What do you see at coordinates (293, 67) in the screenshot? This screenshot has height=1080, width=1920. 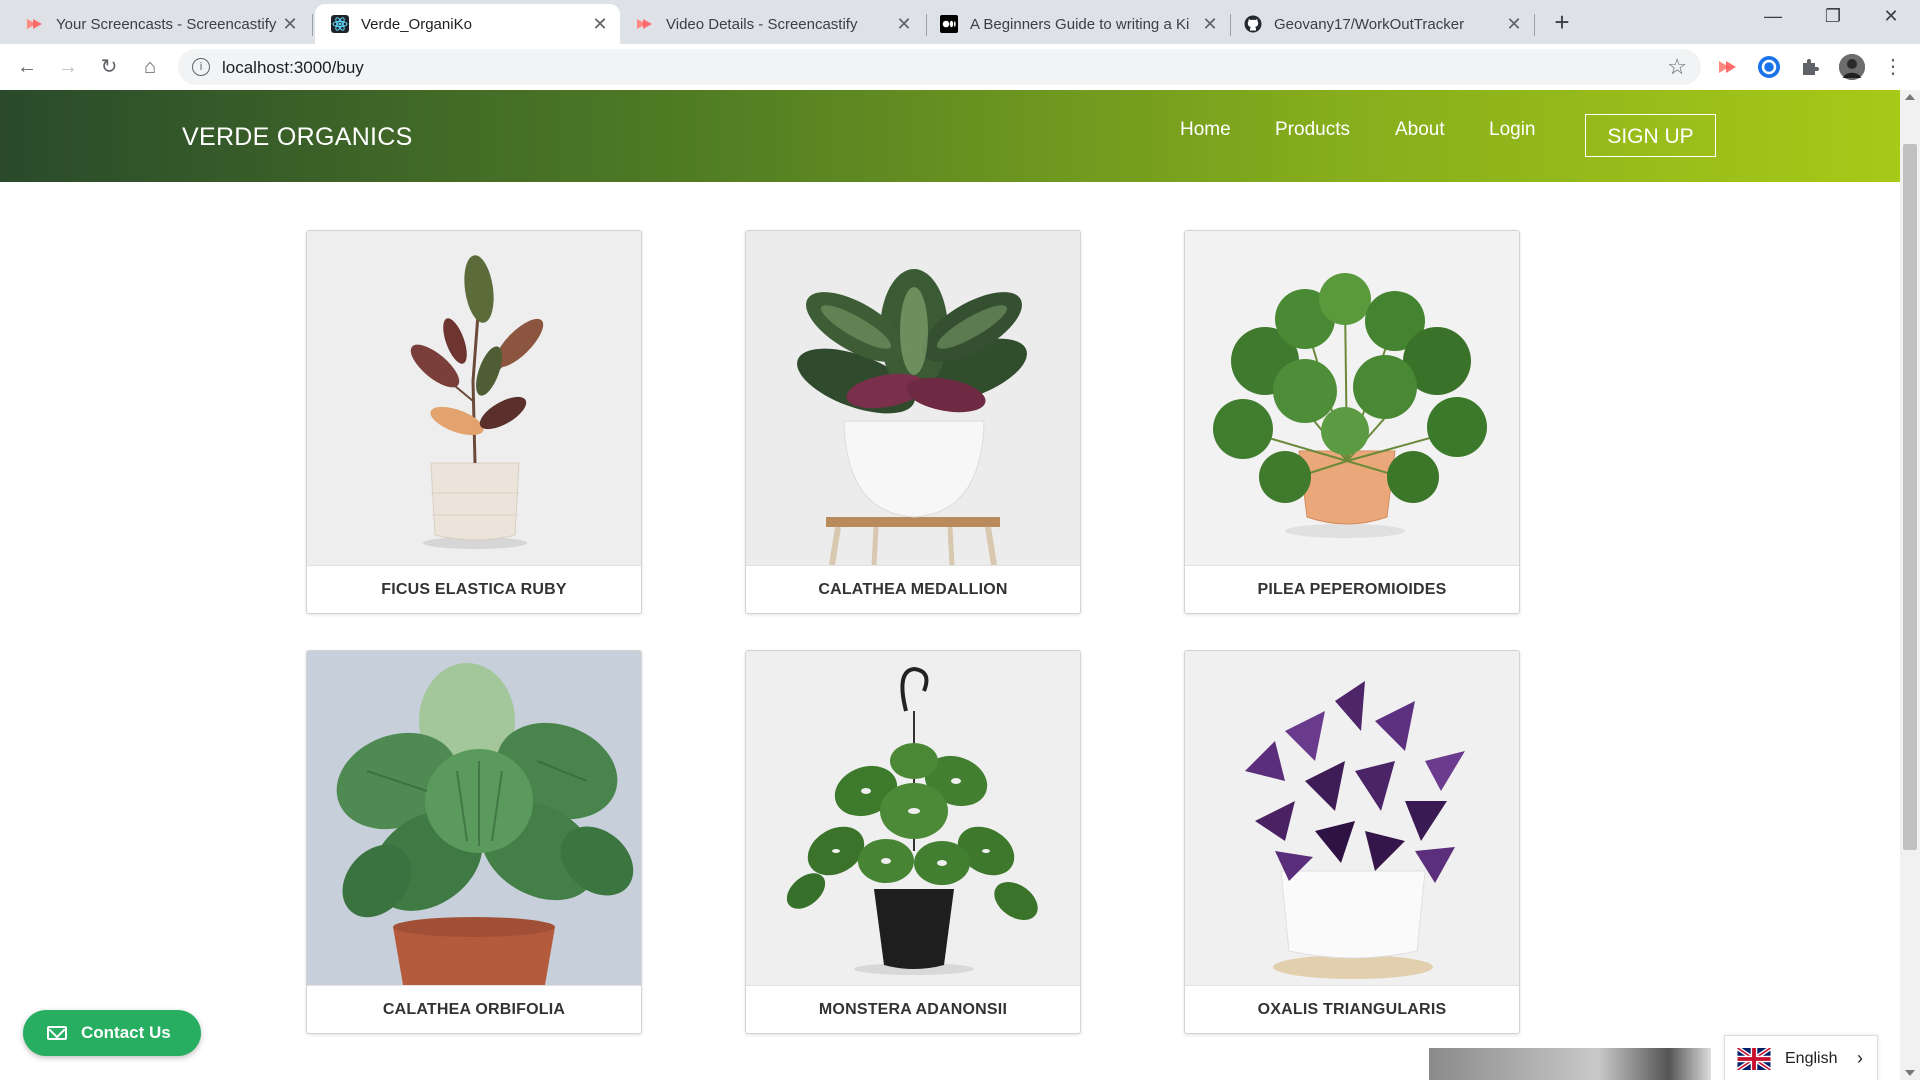 I see `url-text: localhost:3000/buy` at bounding box center [293, 67].